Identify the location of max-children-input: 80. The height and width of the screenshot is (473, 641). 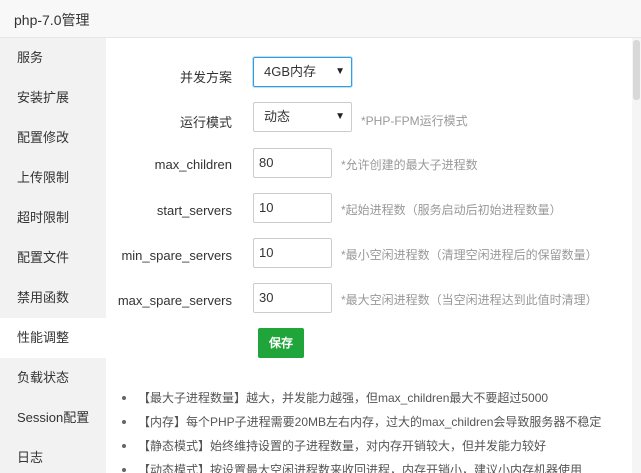
(292, 163).